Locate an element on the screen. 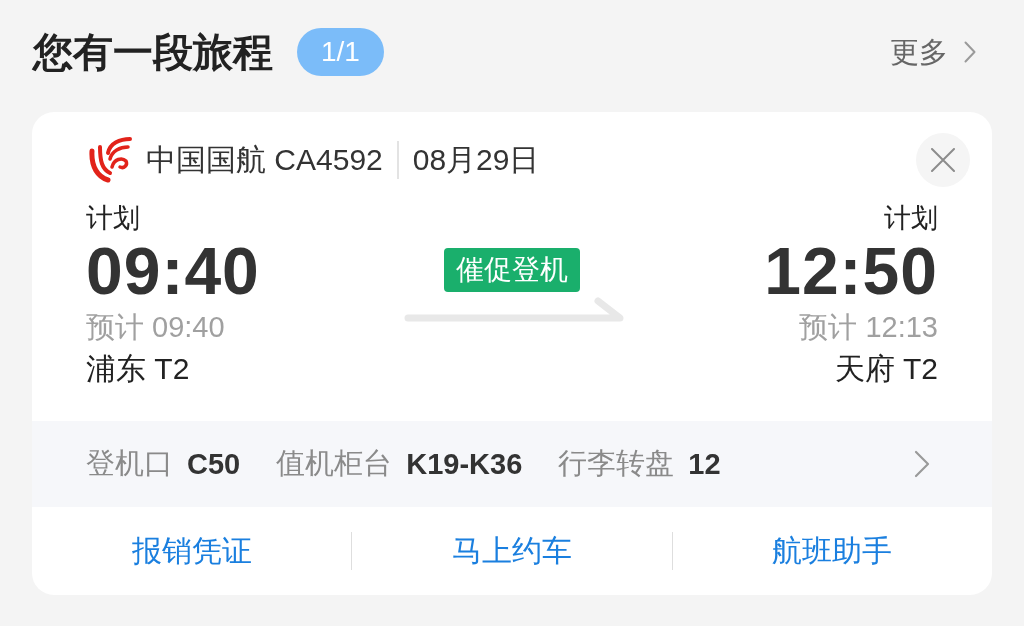  info-label: 行李转盘 is located at coordinates (616, 463).